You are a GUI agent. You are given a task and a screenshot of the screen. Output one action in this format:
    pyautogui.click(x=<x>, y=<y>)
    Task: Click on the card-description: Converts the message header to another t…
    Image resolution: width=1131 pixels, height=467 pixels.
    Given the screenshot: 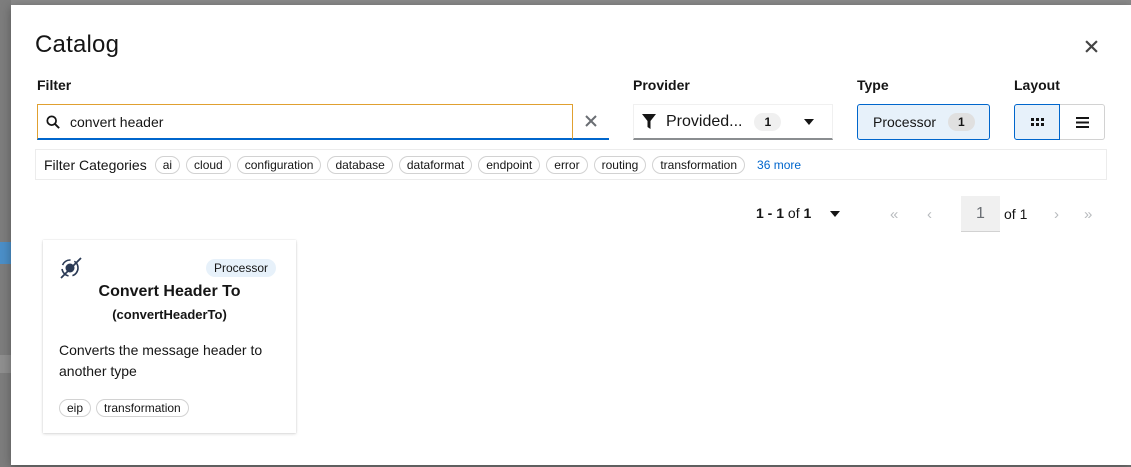 What is the action you would take?
    pyautogui.click(x=161, y=360)
    